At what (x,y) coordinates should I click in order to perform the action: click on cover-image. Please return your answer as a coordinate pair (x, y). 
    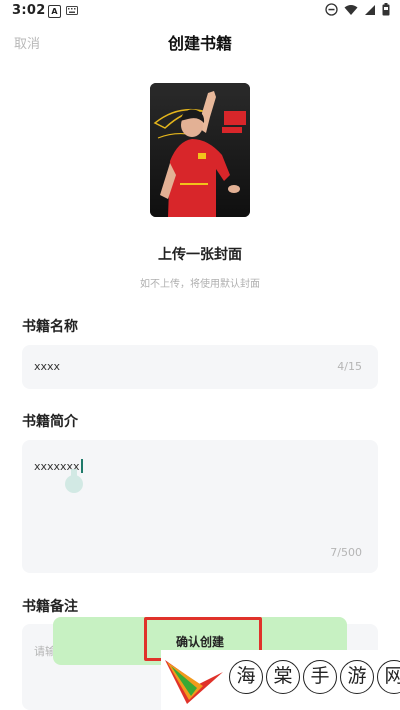
    Looking at the image, I should click on (200, 150).